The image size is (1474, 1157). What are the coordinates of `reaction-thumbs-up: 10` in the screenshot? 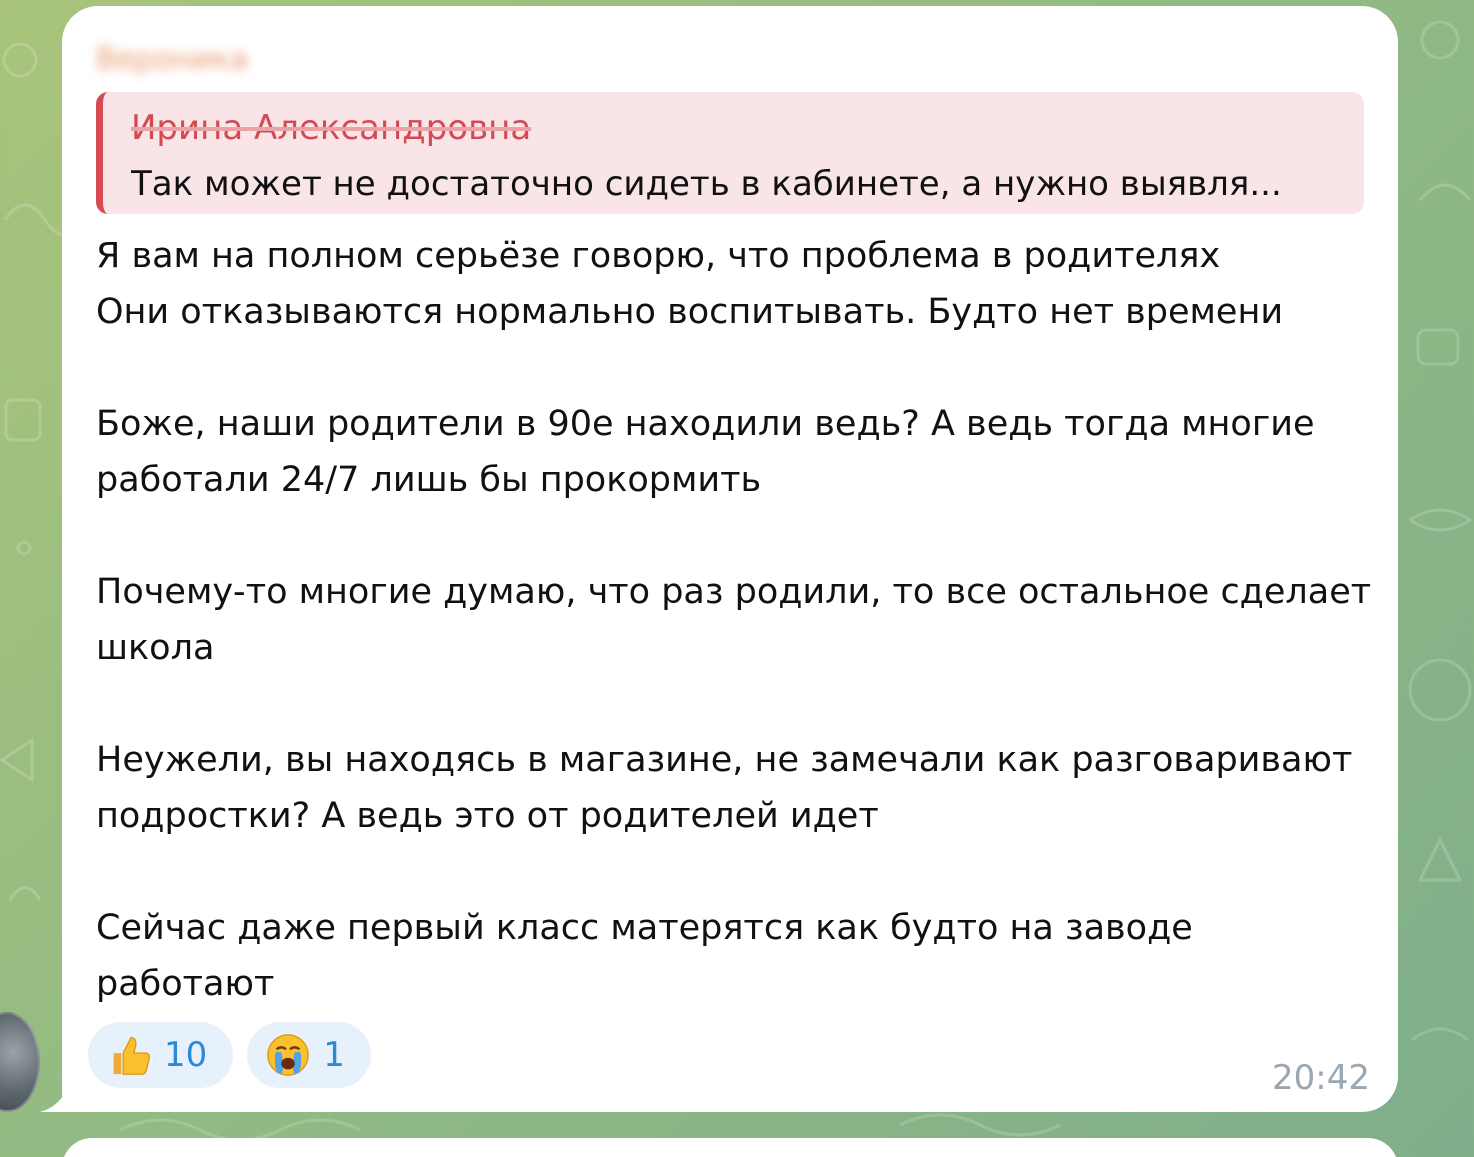 It's located at (161, 1055).